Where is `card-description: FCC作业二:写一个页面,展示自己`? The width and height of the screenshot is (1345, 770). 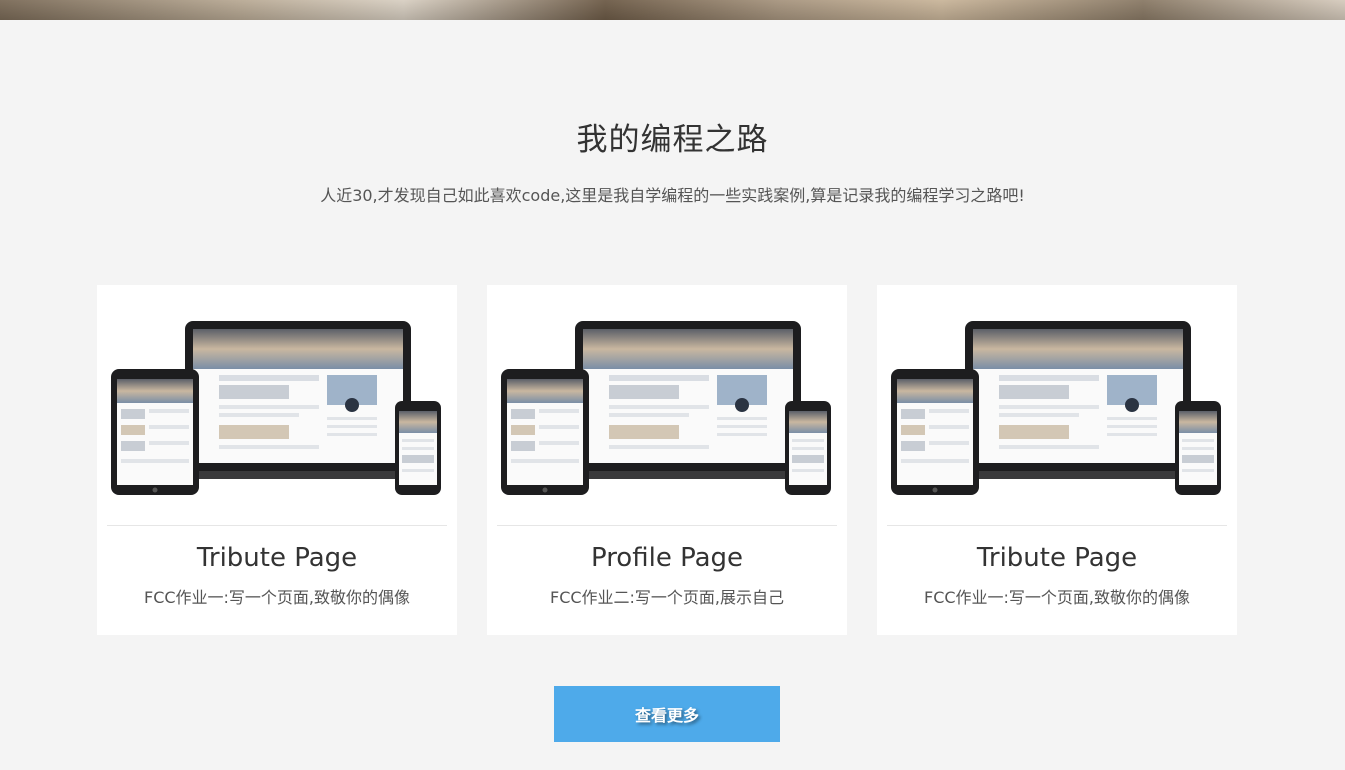
card-description: FCC作业二:写一个页面,展示自己 is located at coordinates (667, 597).